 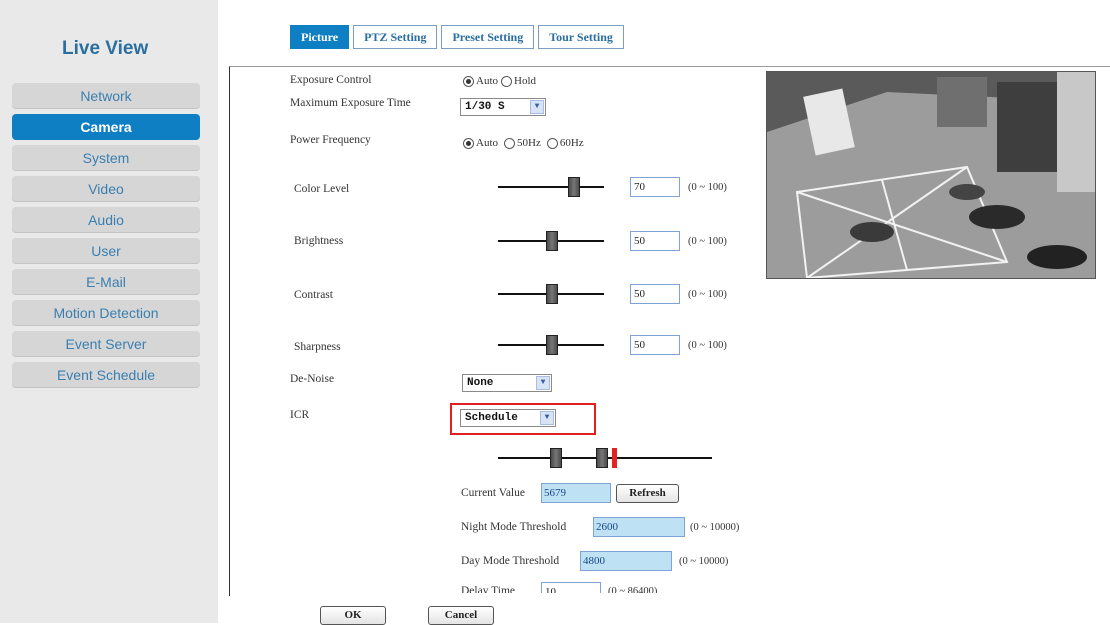 I want to click on max-exposure-value: 1/30 S, so click(x=485, y=107).